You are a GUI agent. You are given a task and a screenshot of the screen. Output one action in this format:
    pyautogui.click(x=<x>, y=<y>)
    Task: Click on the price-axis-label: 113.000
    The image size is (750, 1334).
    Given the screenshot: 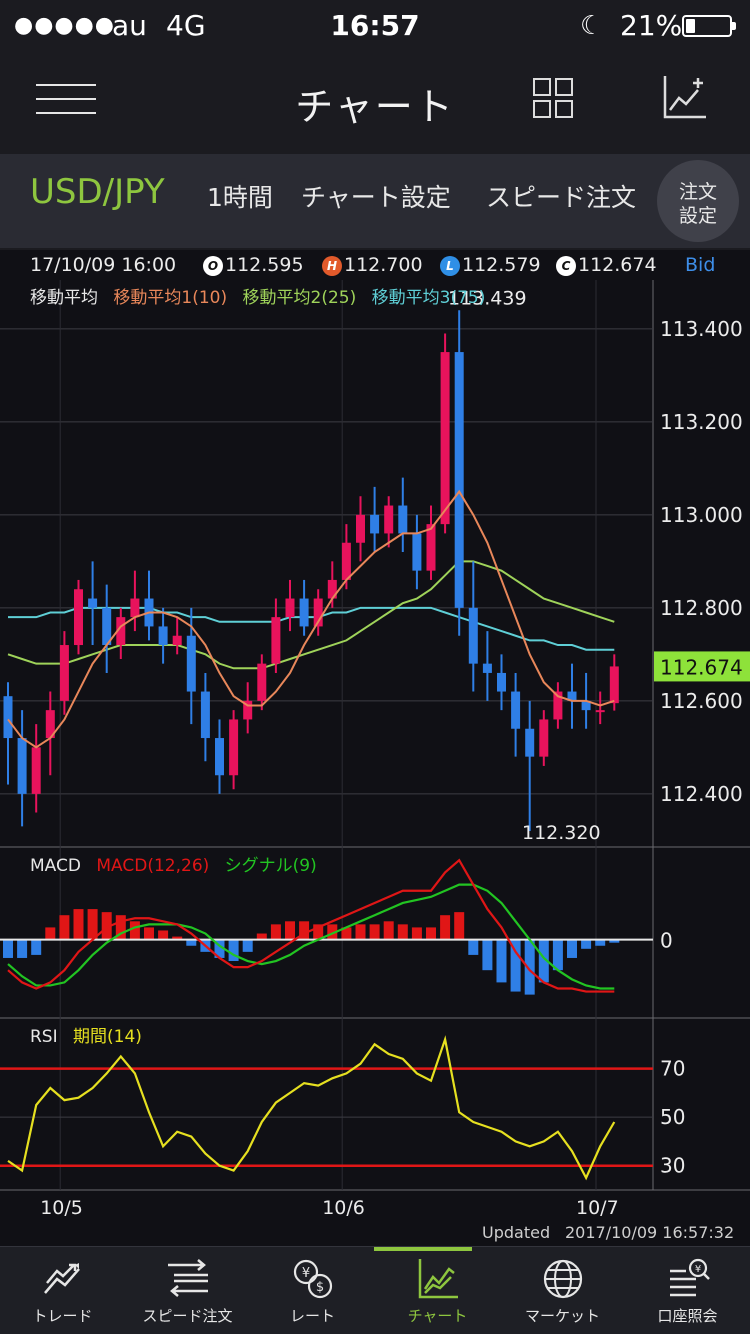 What is the action you would take?
    pyautogui.click(x=701, y=515)
    